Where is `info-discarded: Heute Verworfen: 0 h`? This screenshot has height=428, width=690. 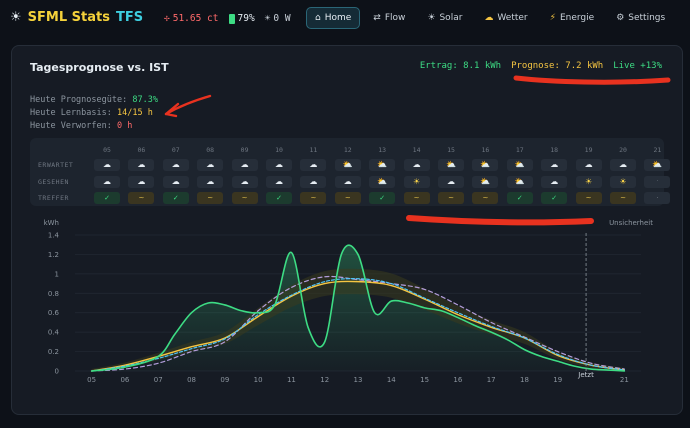 info-discarded: Heute Verworfen: 0 h is located at coordinates (94, 126).